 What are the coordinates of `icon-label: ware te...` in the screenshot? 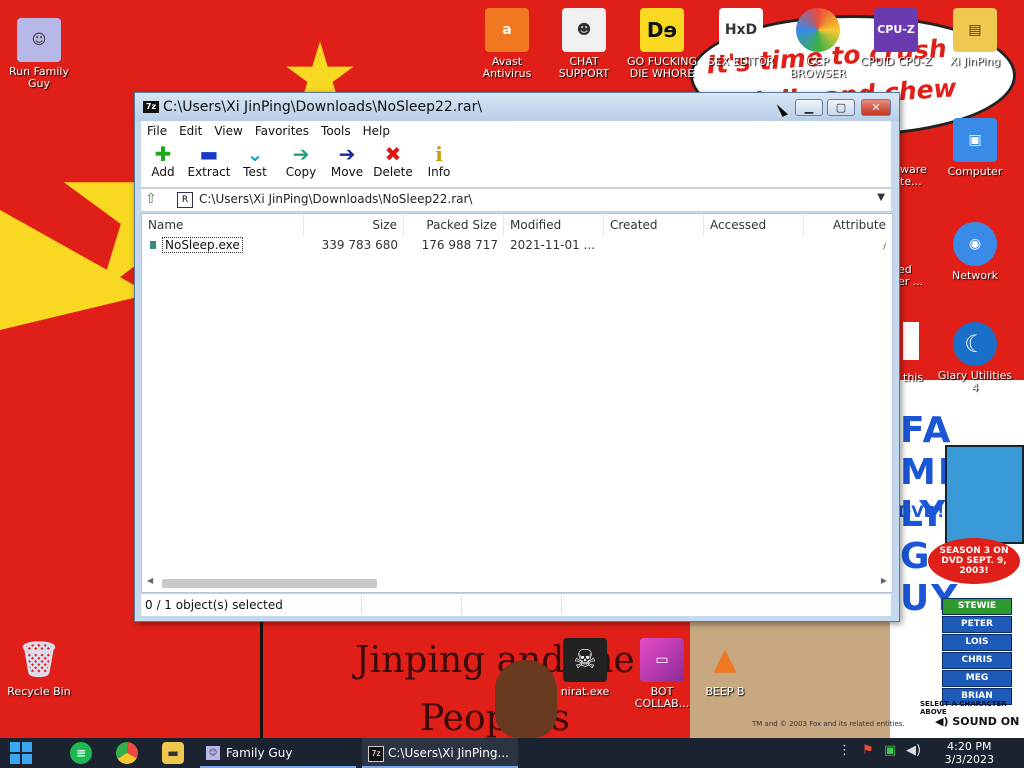 It's located at (913, 175).